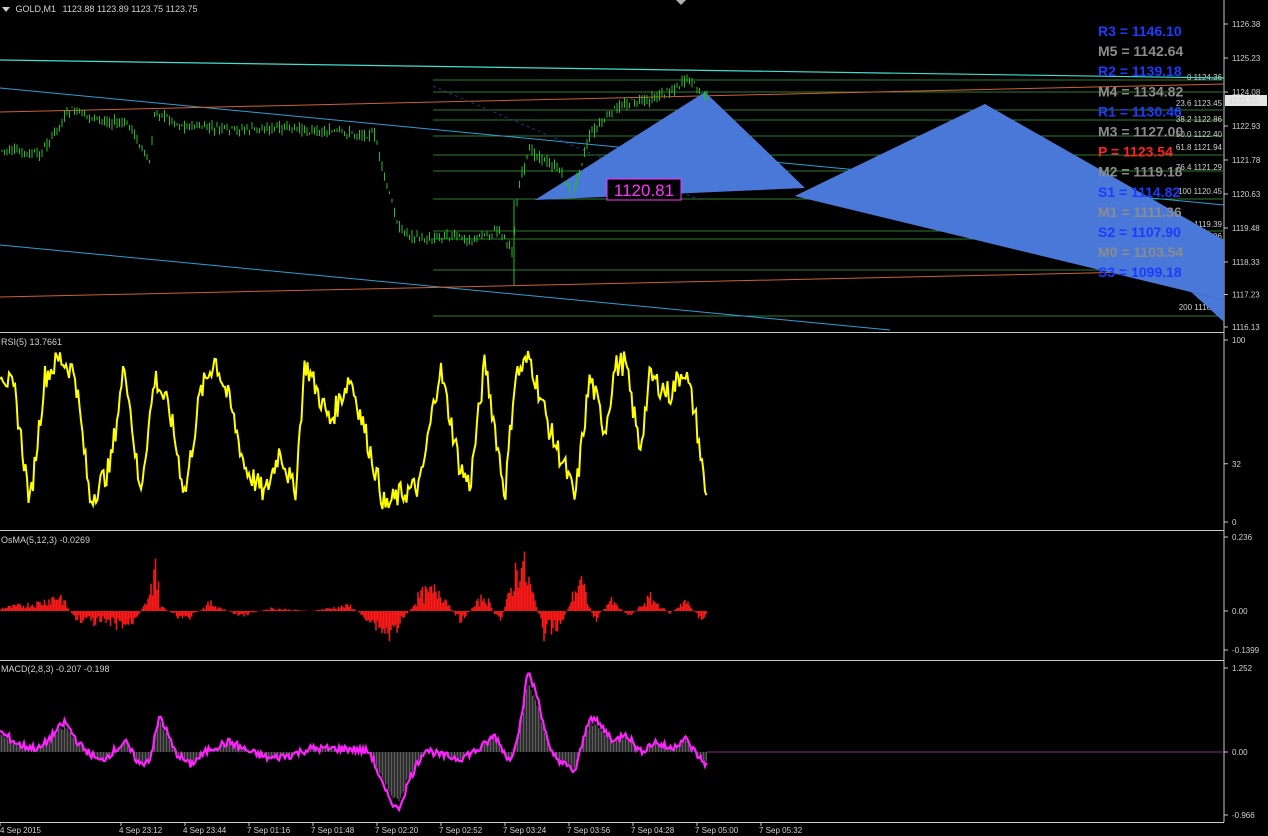 This screenshot has height=836, width=1268. I want to click on quote-values: 1123.88 1123.89 1123.75 1123.75, so click(130, 9).